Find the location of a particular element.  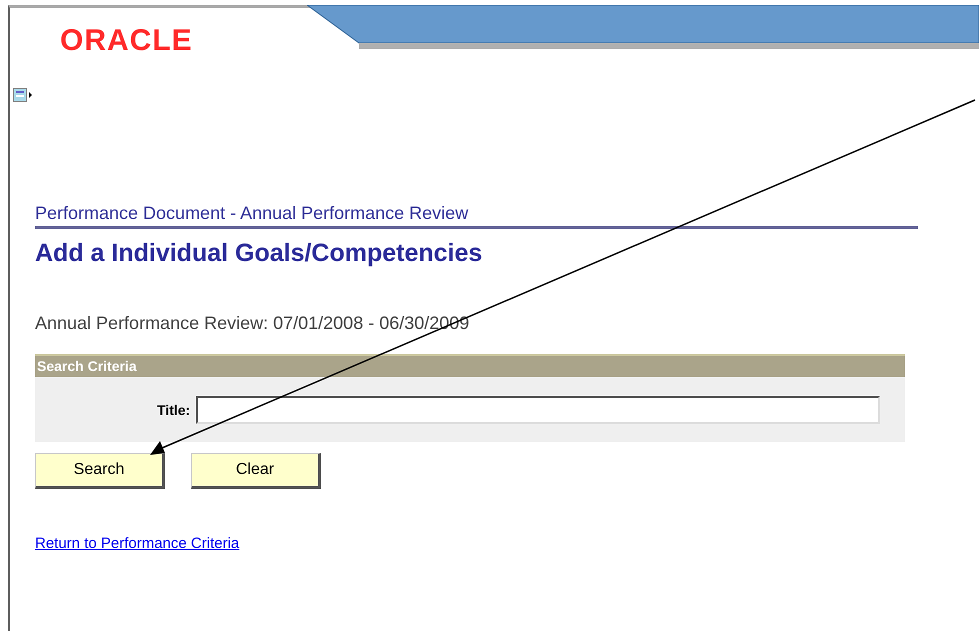

search-button: Search is located at coordinates (100, 471).